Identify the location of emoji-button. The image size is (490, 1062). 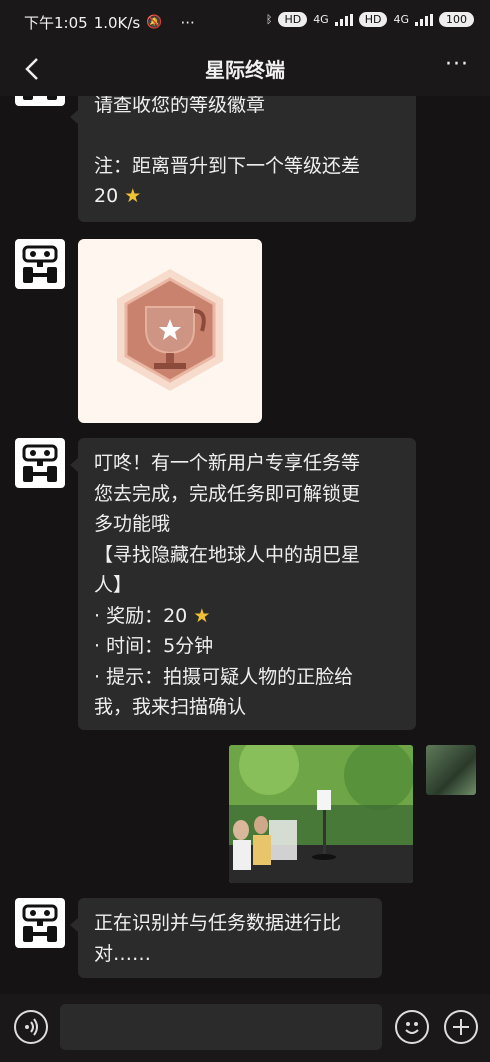
(412, 1027).